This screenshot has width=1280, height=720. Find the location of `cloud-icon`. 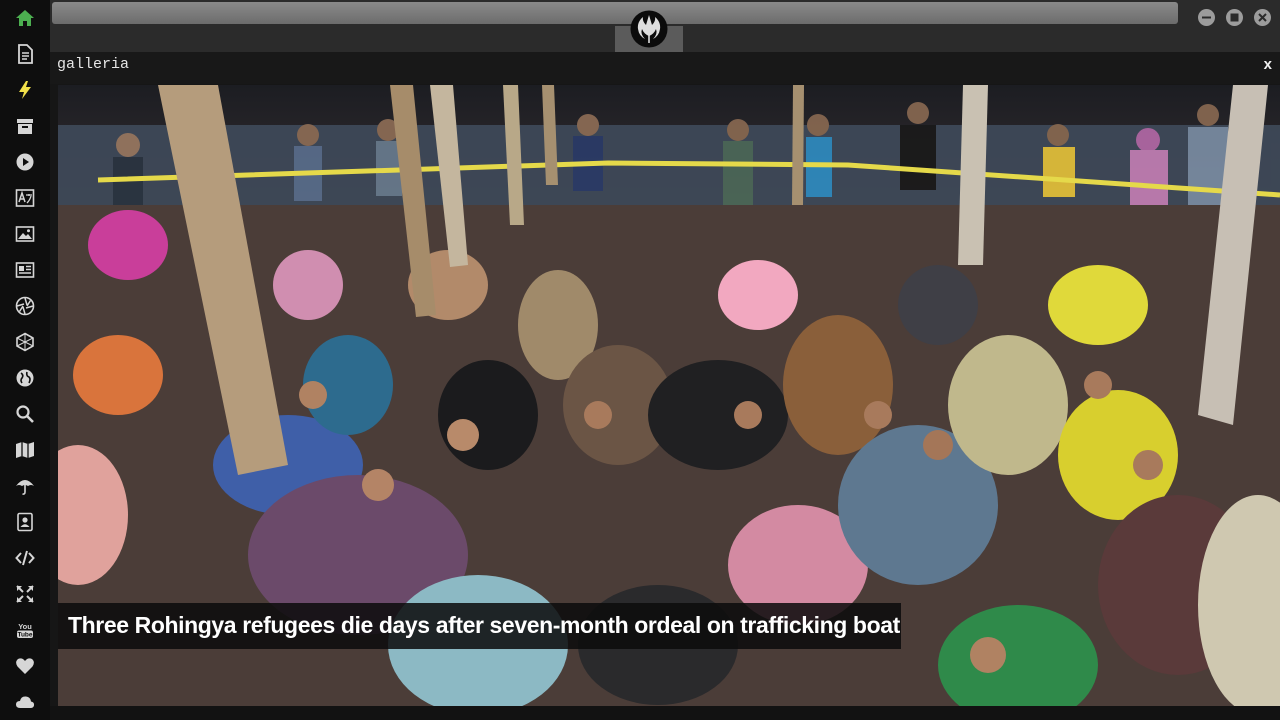

cloud-icon is located at coordinates (25, 702).